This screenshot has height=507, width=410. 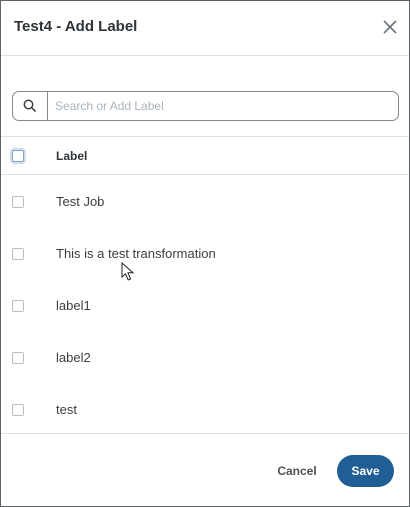 What do you see at coordinates (18, 156) in the screenshot?
I see `select-all-checkbox` at bounding box center [18, 156].